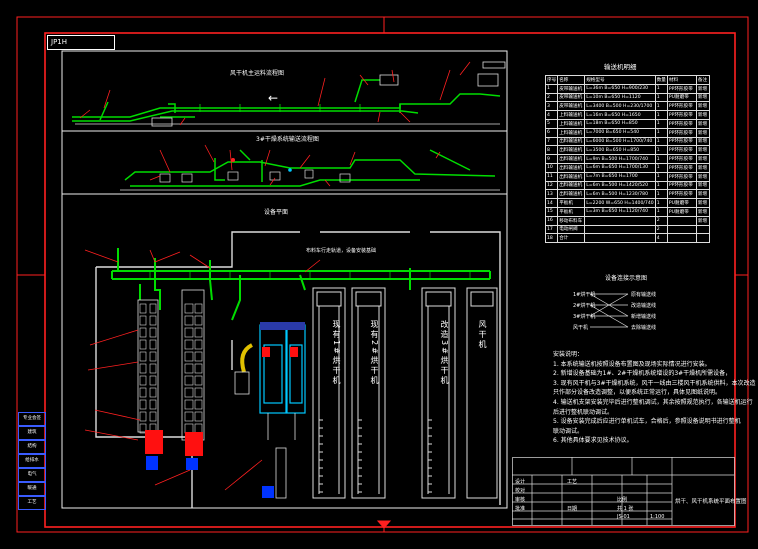 The height and width of the screenshot is (549, 758). What do you see at coordinates (627, 150) in the screenshot?
I see `bom-row: 8 出料输送机 L=3500 B=650 H=850 1 PP环形胶带 新增` at bounding box center [627, 150].